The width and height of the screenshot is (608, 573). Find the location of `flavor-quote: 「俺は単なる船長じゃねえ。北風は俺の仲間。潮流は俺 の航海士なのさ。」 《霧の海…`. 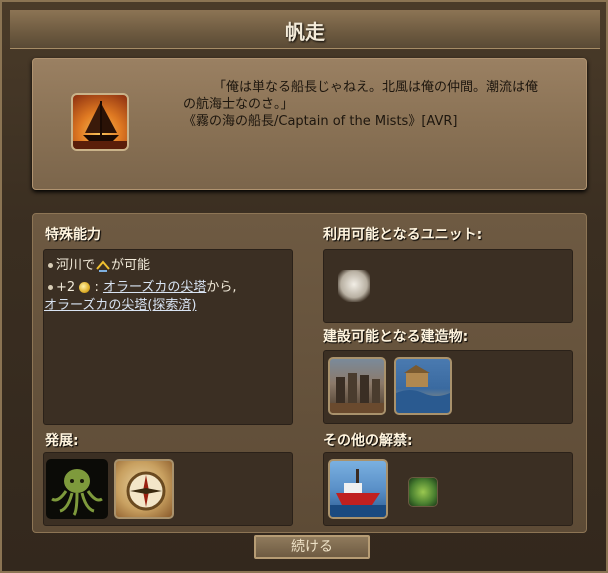

flavor-quote: 「俺は単なる船長じゃねえ。北風は俺の仲間。潮流は俺 の航海士なのさ。」 《霧の海… is located at coordinates (379, 104).